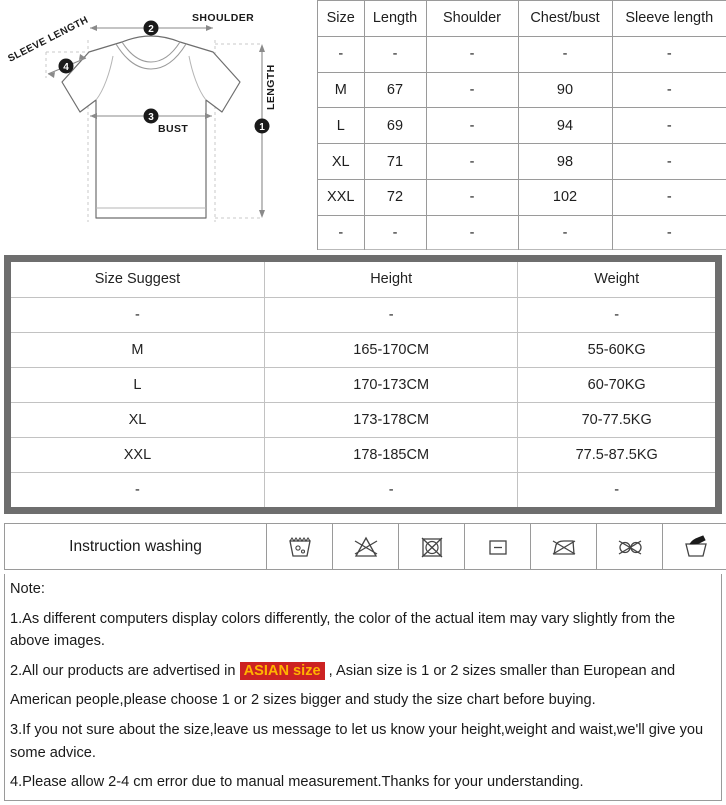 This screenshot has width=726, height=805. I want to click on flat-dry-icon-cell, so click(497, 546).